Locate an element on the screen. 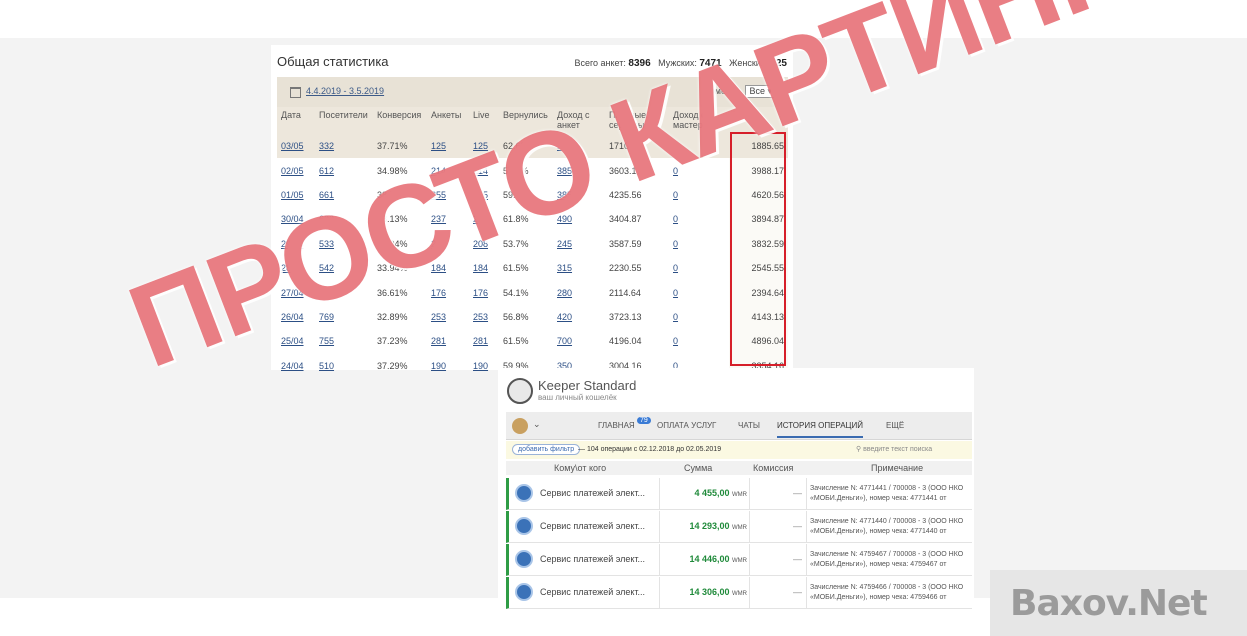 This screenshot has height=636, width=1247. cell-link: 176 is located at coordinates (480, 293).